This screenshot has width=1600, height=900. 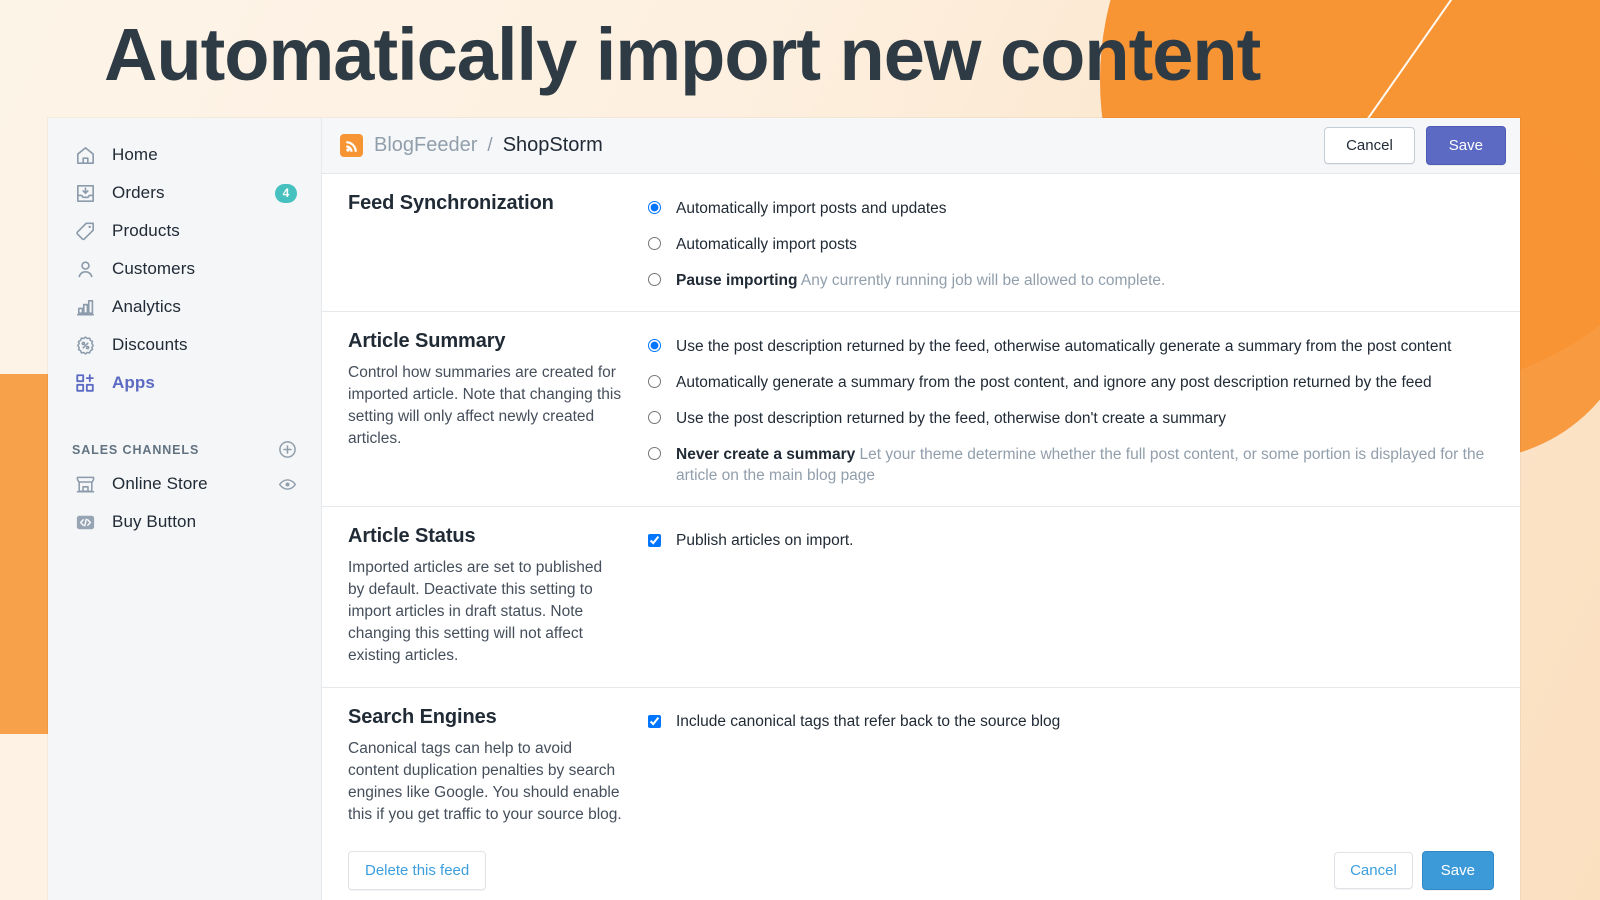 I want to click on sidebar-item-home: Home, so click(x=184, y=155).